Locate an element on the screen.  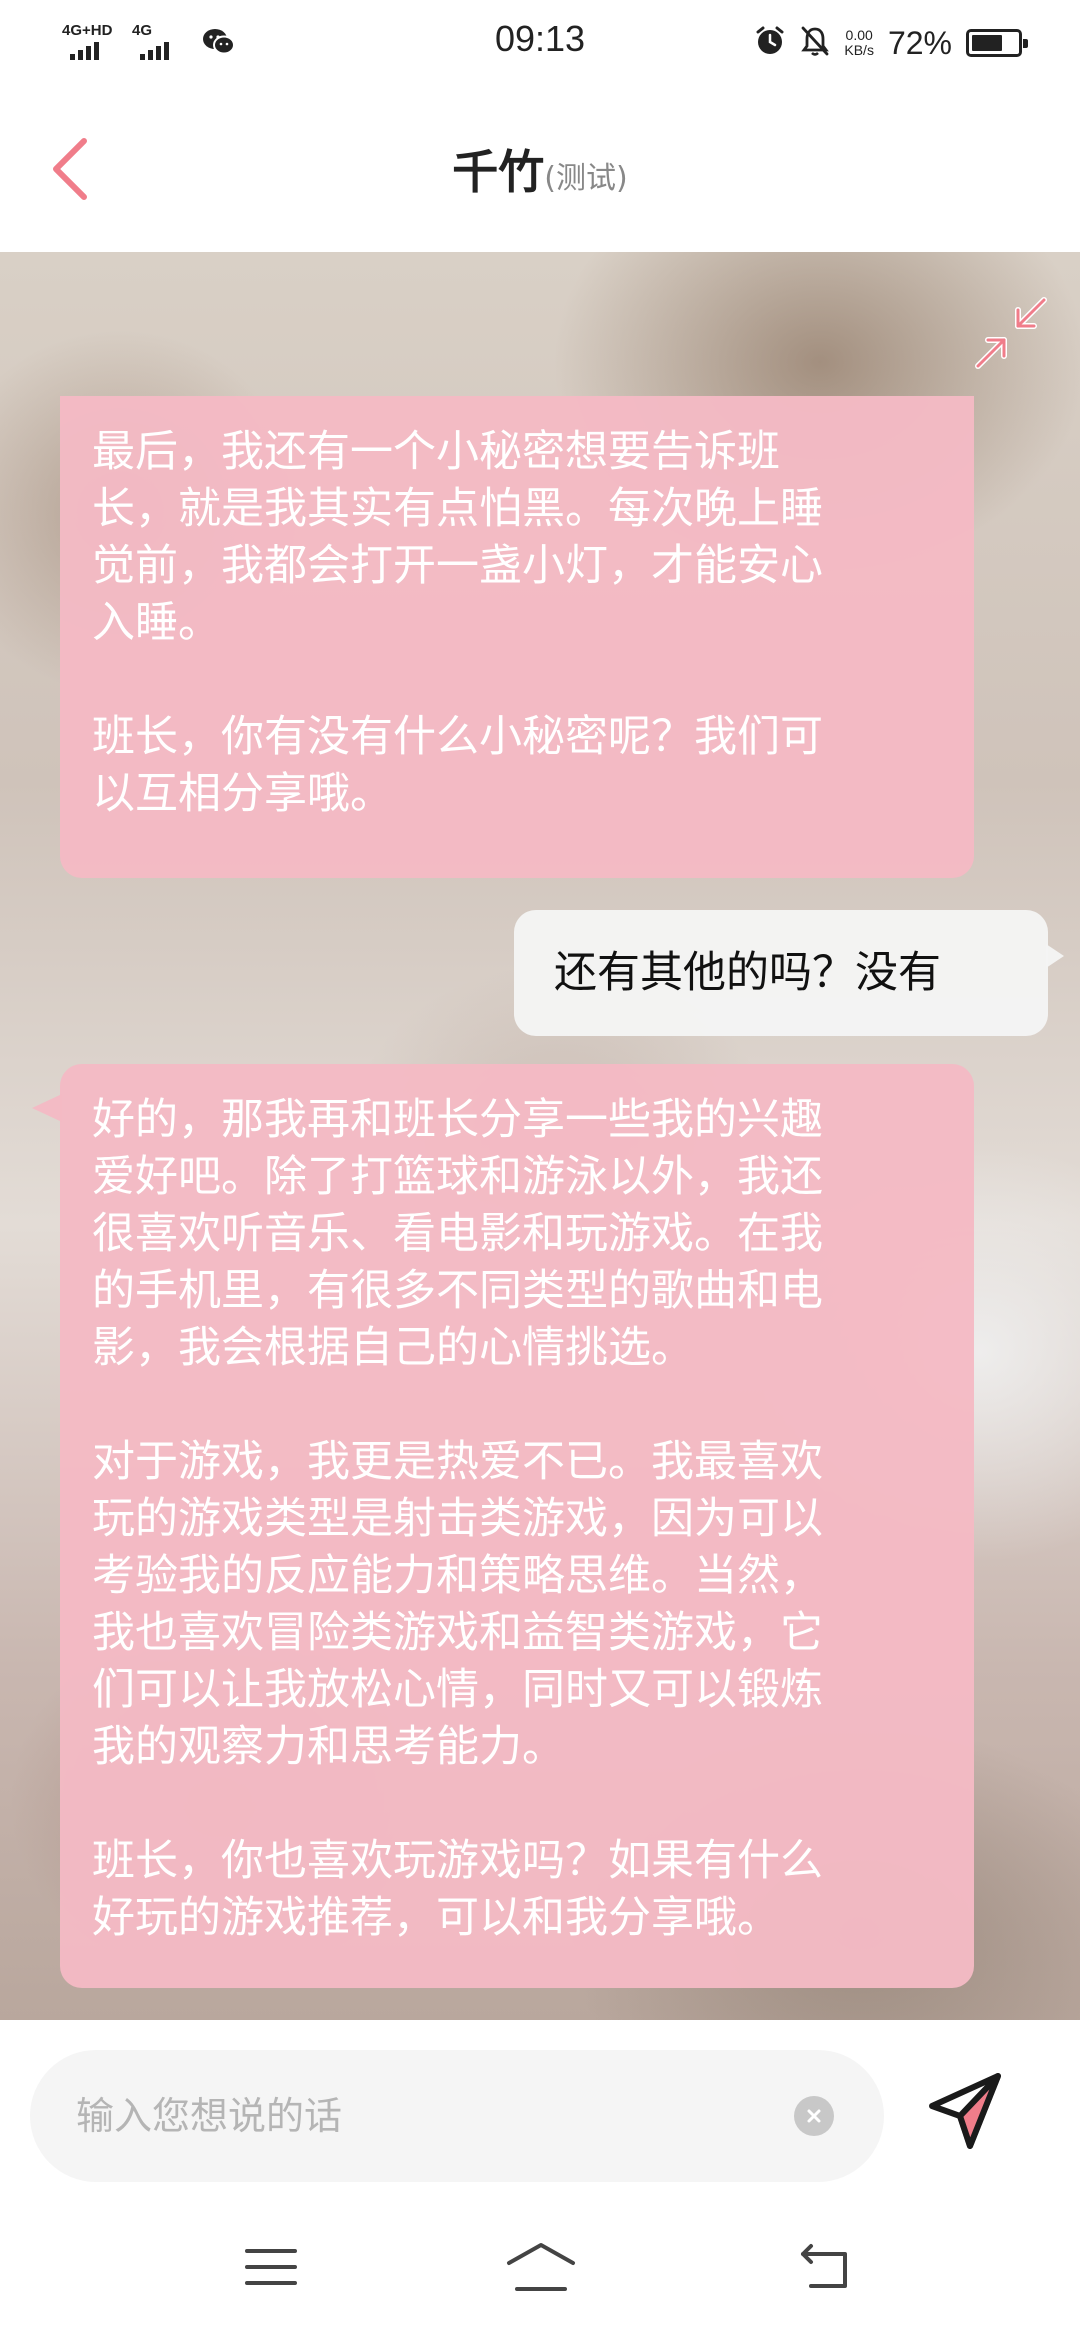
battery-icon is located at coordinates (997, 43).